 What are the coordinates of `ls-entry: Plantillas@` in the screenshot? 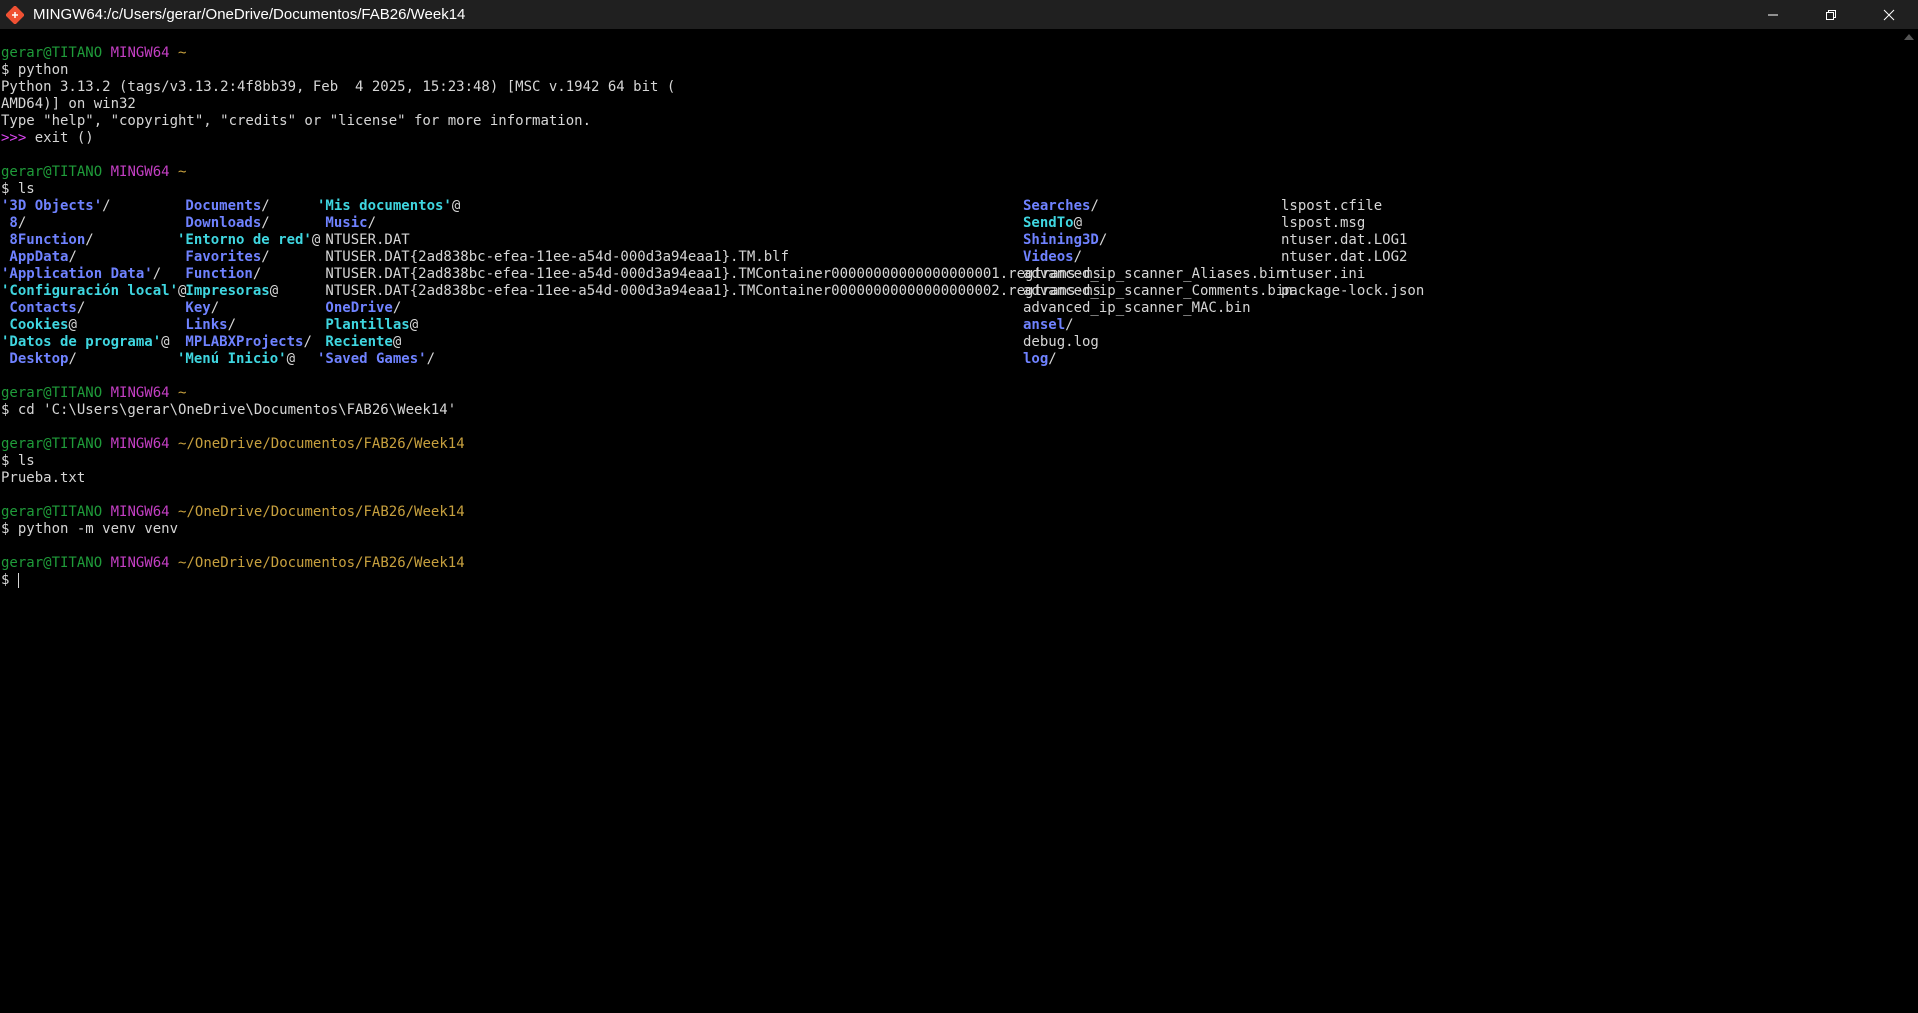 It's located at (368, 325).